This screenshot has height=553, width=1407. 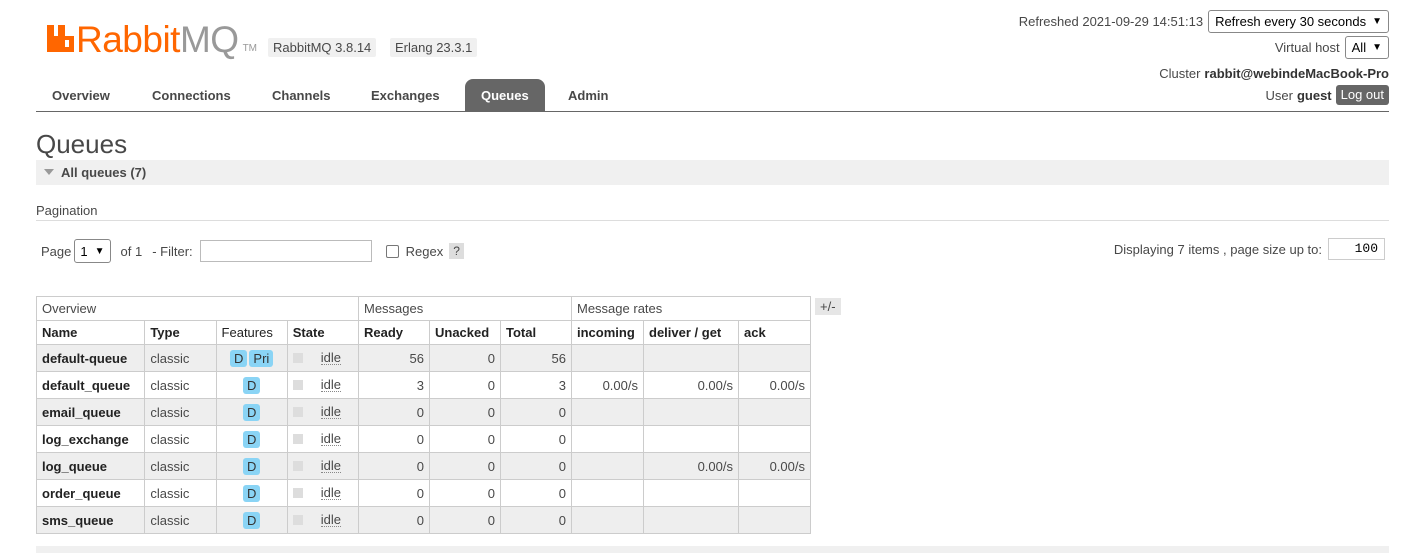 What do you see at coordinates (392, 251) in the screenshot?
I see `regex-checkbox` at bounding box center [392, 251].